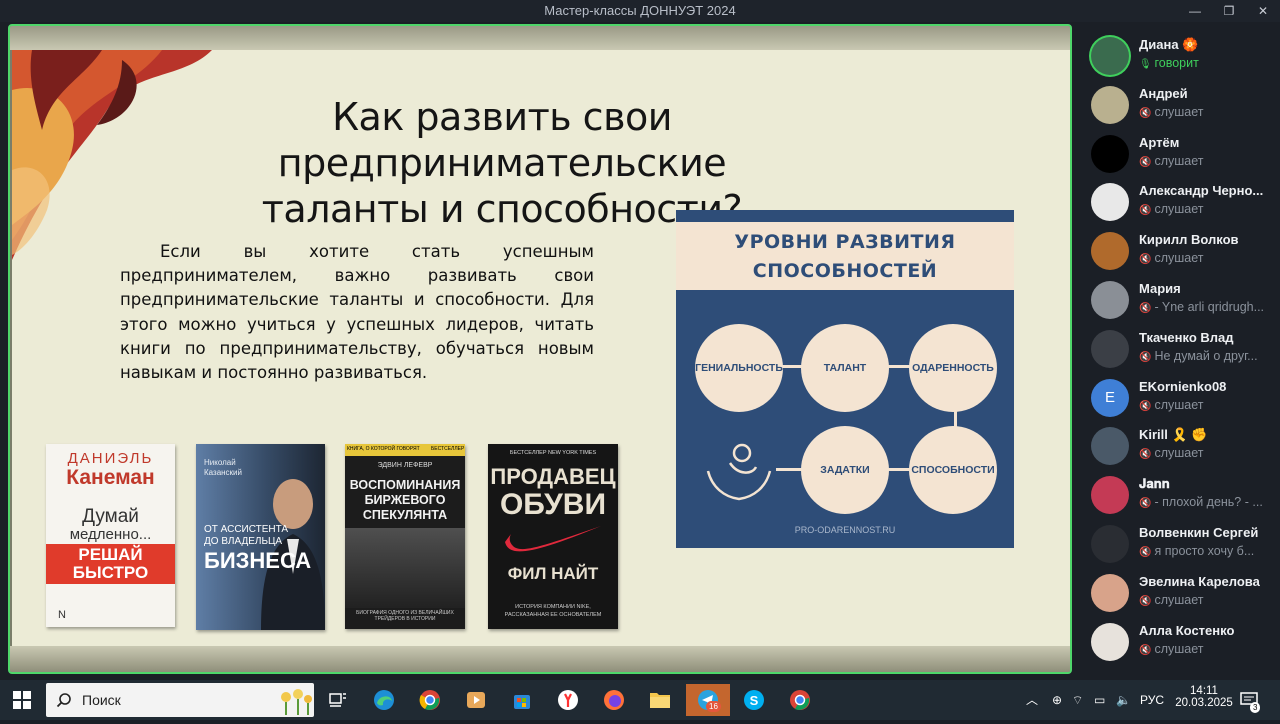  What do you see at coordinates (246, 529) in the screenshot?
I see `book2-title-1: ОТ АССИСТЕНТА` at bounding box center [246, 529].